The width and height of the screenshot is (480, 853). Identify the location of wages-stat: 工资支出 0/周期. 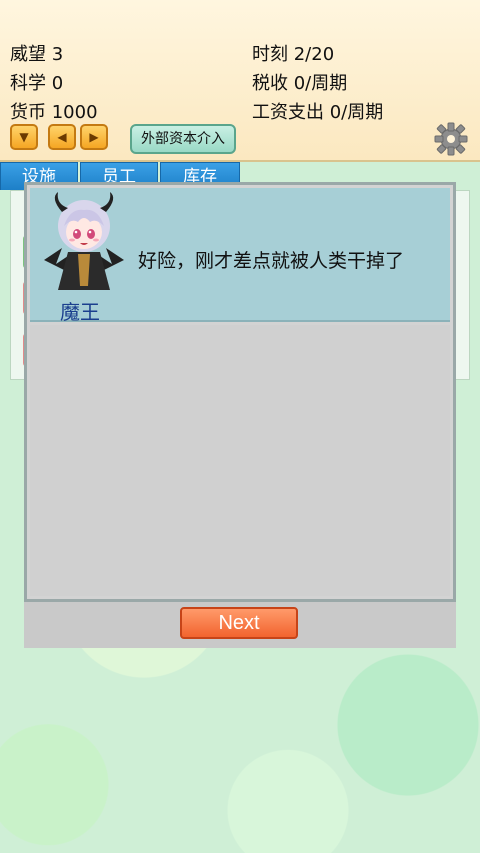
(318, 112).